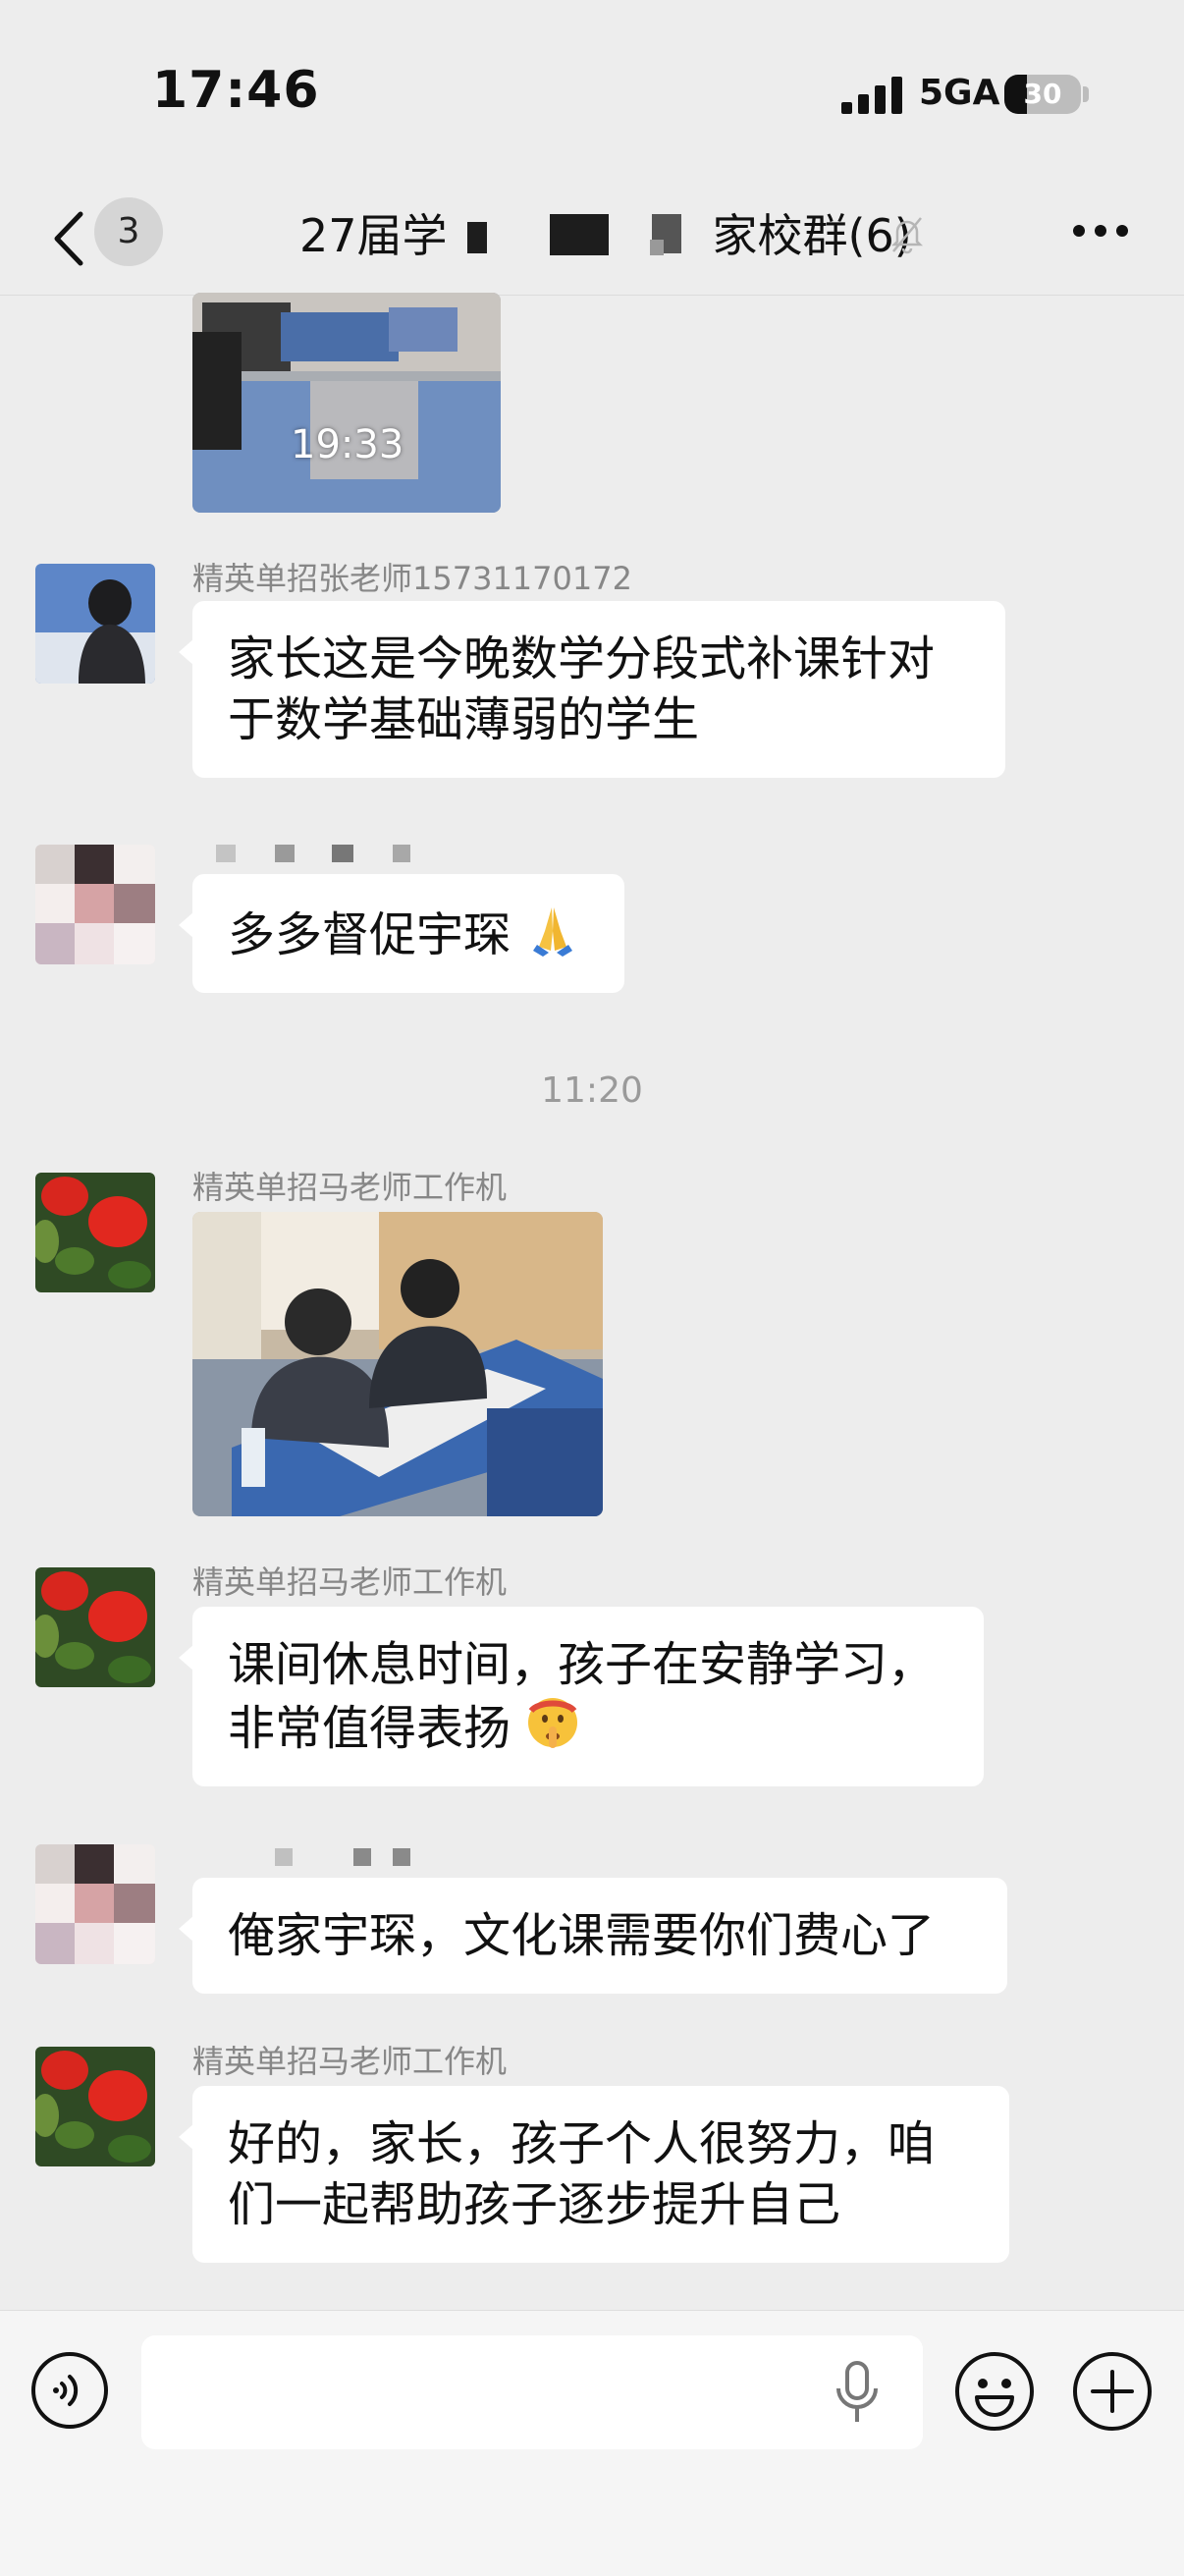  I want to click on emoji-icon, so click(994, 2391).